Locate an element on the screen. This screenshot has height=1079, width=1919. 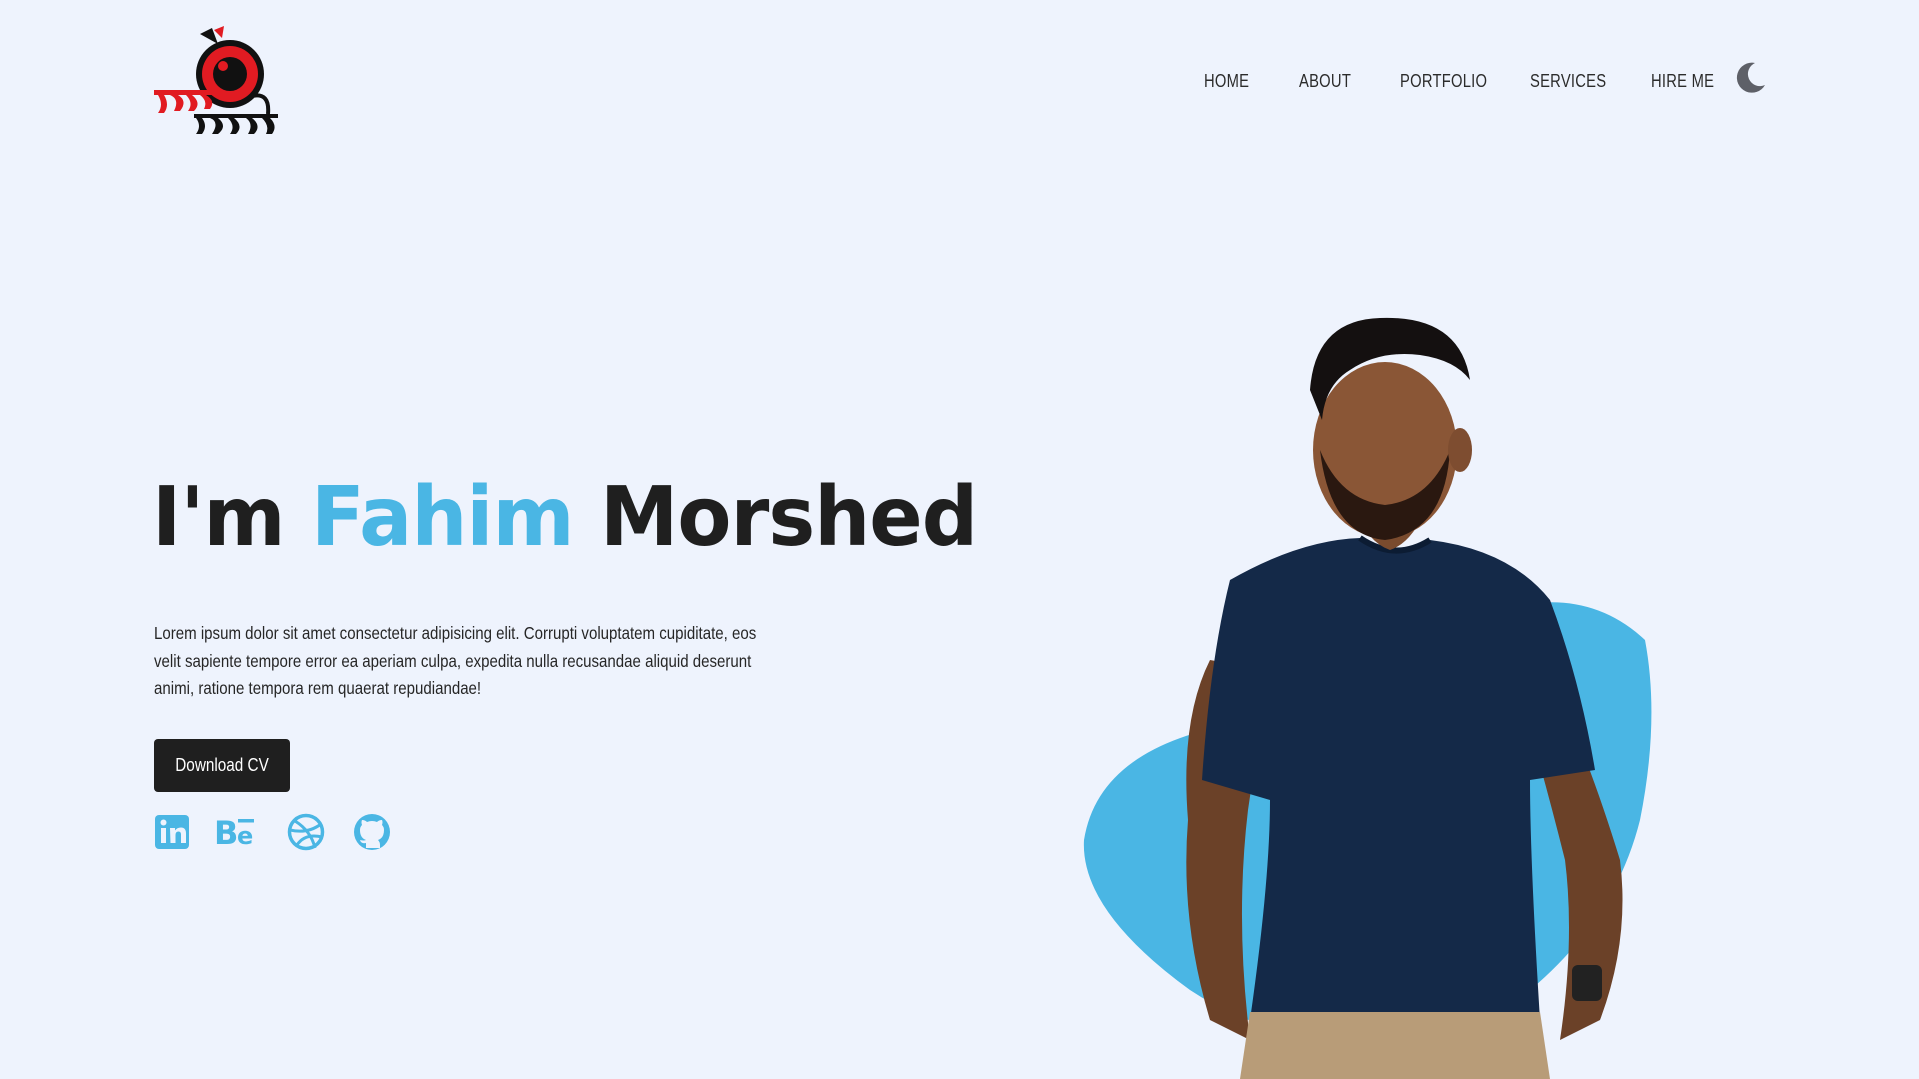
svg-text: B is located at coordinates (226, 832).